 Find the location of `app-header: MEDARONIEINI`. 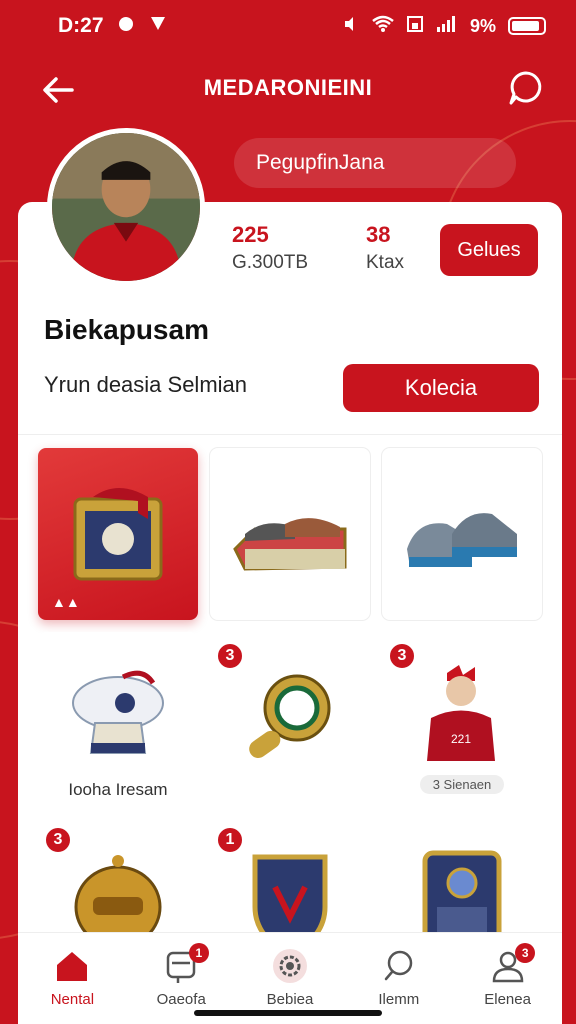

app-header: MEDARONIEINI is located at coordinates (288, 88).